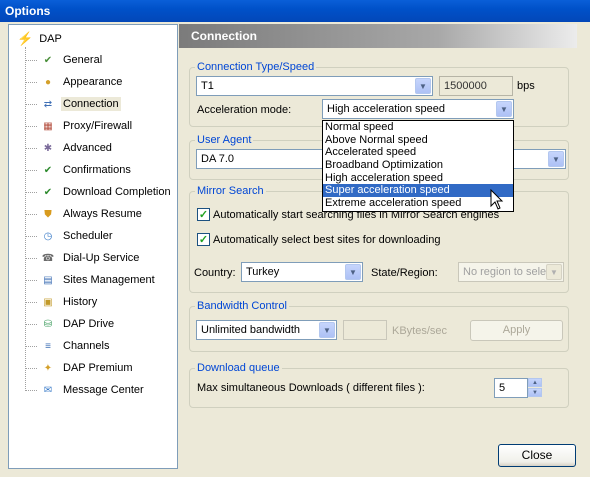 Image resolution: width=590 pixels, height=477 pixels. What do you see at coordinates (526, 86) in the screenshot?
I see `speed-unit-label: bps` at bounding box center [526, 86].